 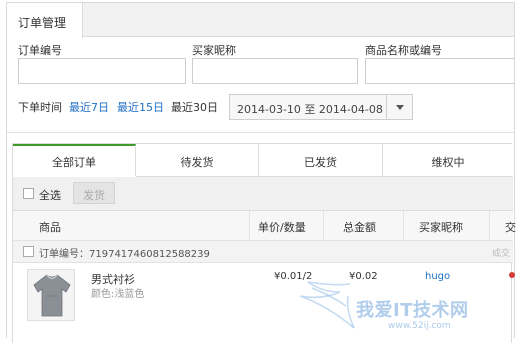 I want to click on col-buyer: 买家昵称, so click(x=441, y=227).